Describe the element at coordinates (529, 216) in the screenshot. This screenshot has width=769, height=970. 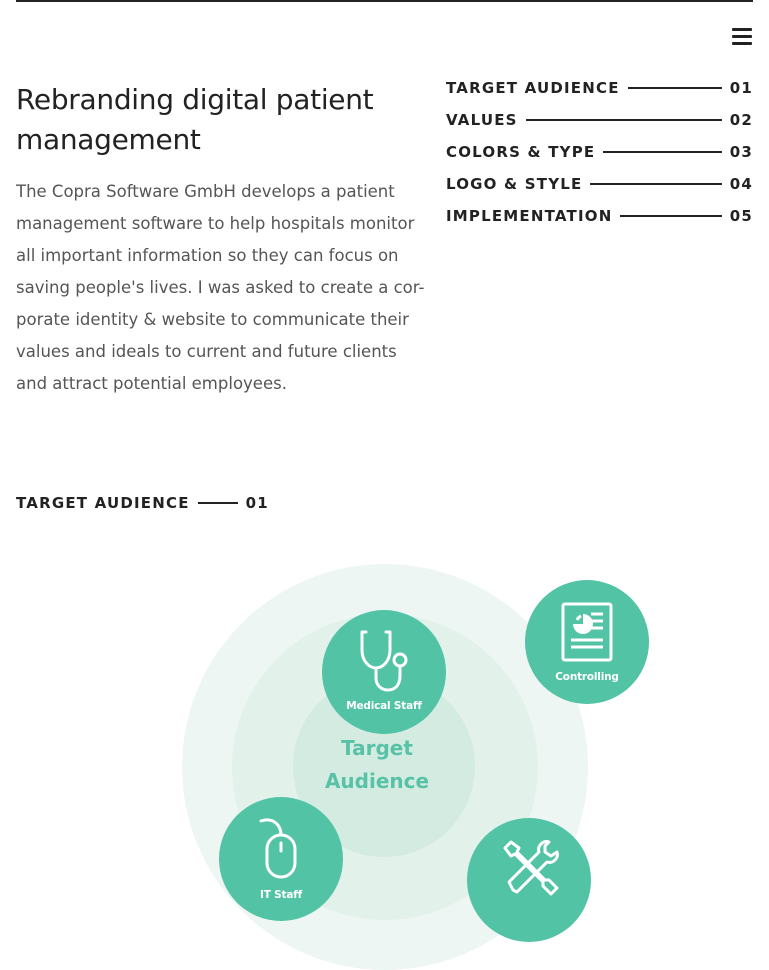
I see `toc-item-label: IMPLEMENTATION` at that location.